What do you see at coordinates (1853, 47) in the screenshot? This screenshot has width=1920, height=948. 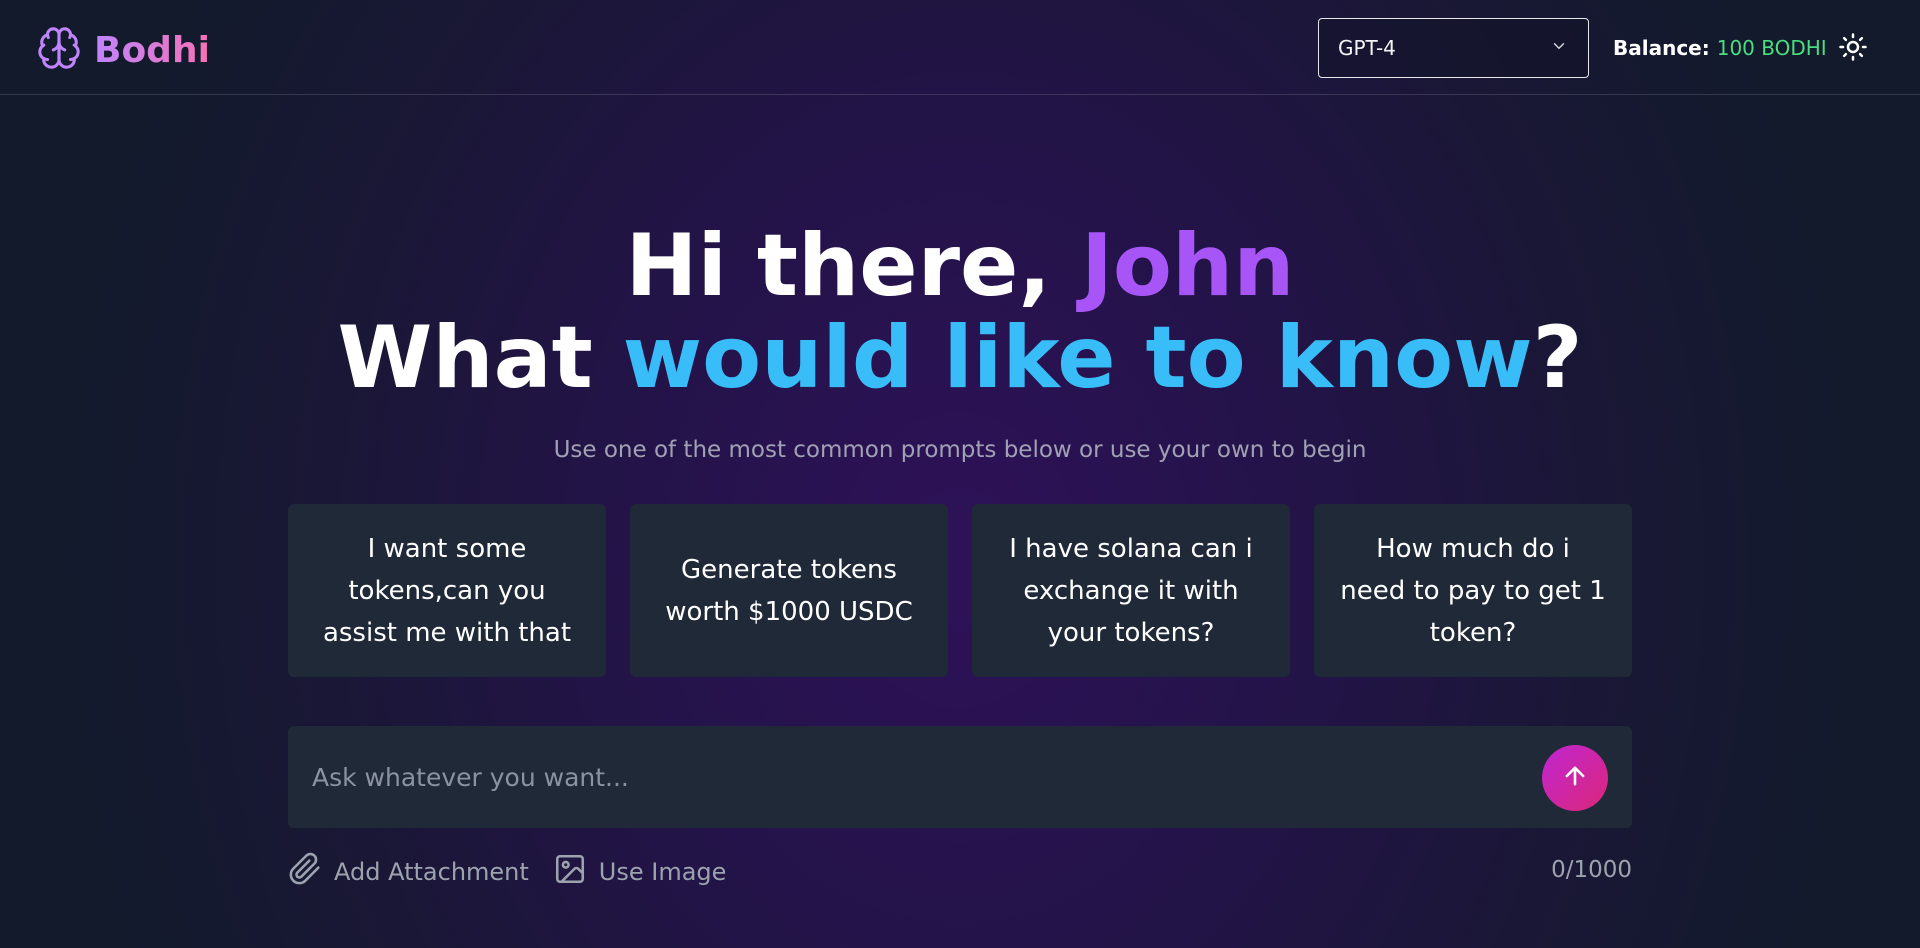 I see `theme-toggle-button` at bounding box center [1853, 47].